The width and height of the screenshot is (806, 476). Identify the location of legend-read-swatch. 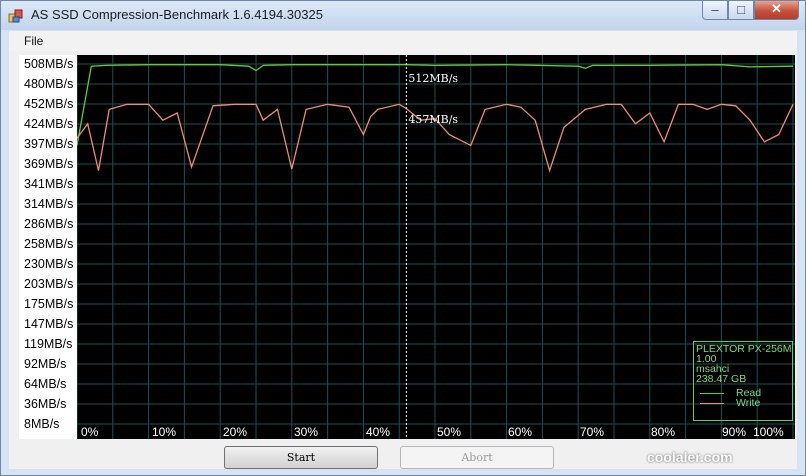
(712, 393).